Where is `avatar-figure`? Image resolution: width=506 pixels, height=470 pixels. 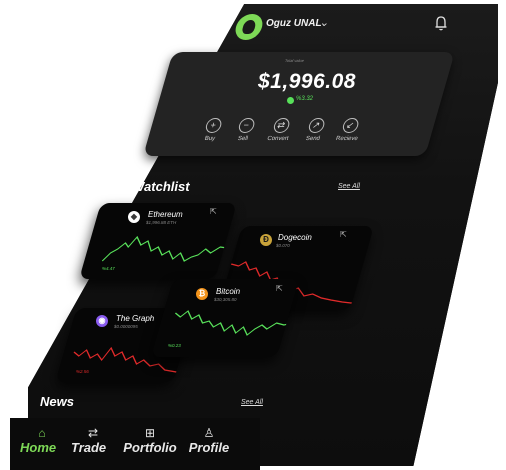
avatar-figure is located at coordinates (249, 27).